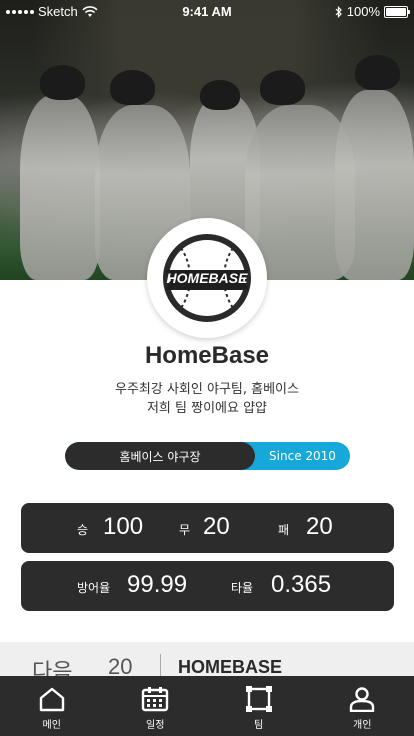 The width and height of the screenshot is (414, 736). What do you see at coordinates (157, 584) in the screenshot?
I see `era-value: 99.99` at bounding box center [157, 584].